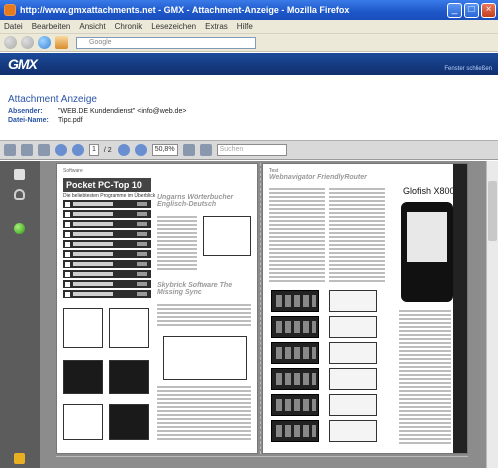 The image size is (498, 468). Describe the element at coordinates (129, 26) in the screenshot. I see `menu-chronik: Chronik` at that location.